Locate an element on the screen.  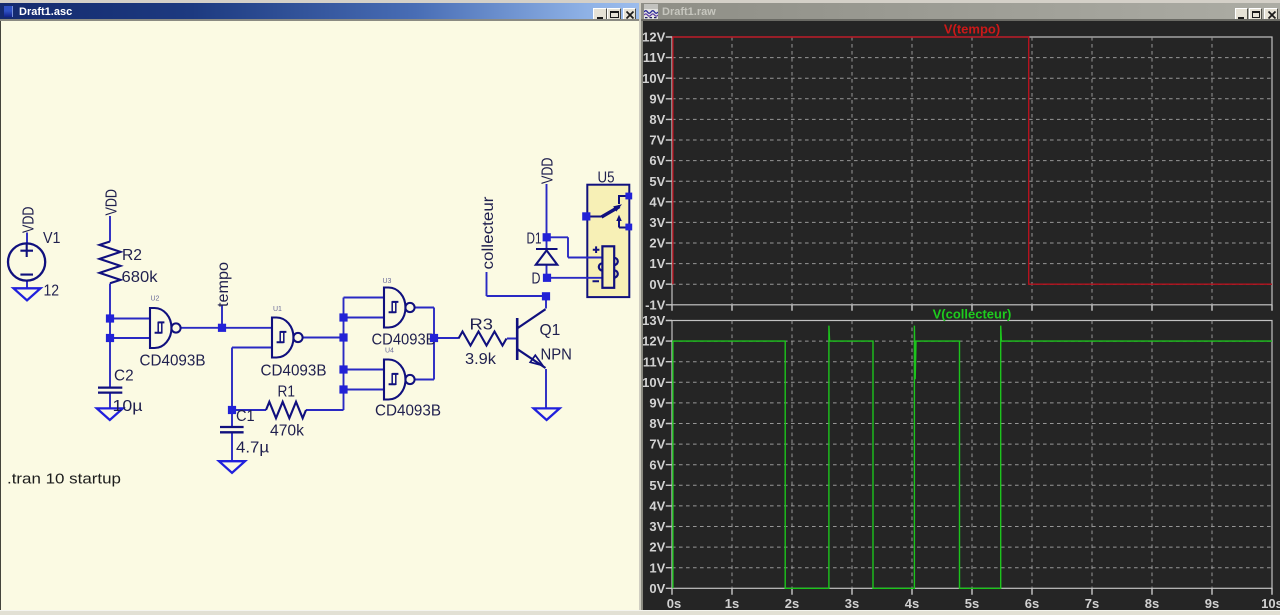
svg-text: D is located at coordinates (536, 279).